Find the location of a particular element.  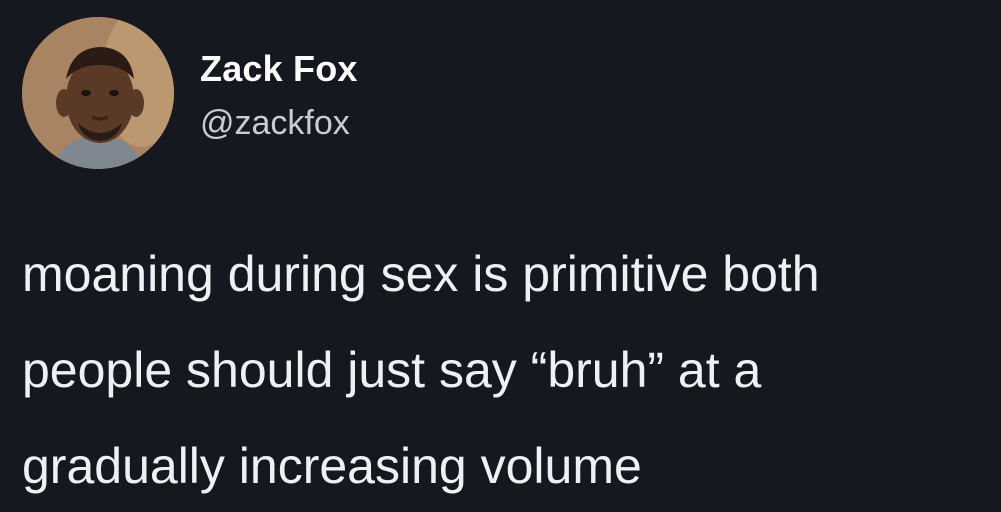

author-name: Zack Fox is located at coordinates (279, 69).